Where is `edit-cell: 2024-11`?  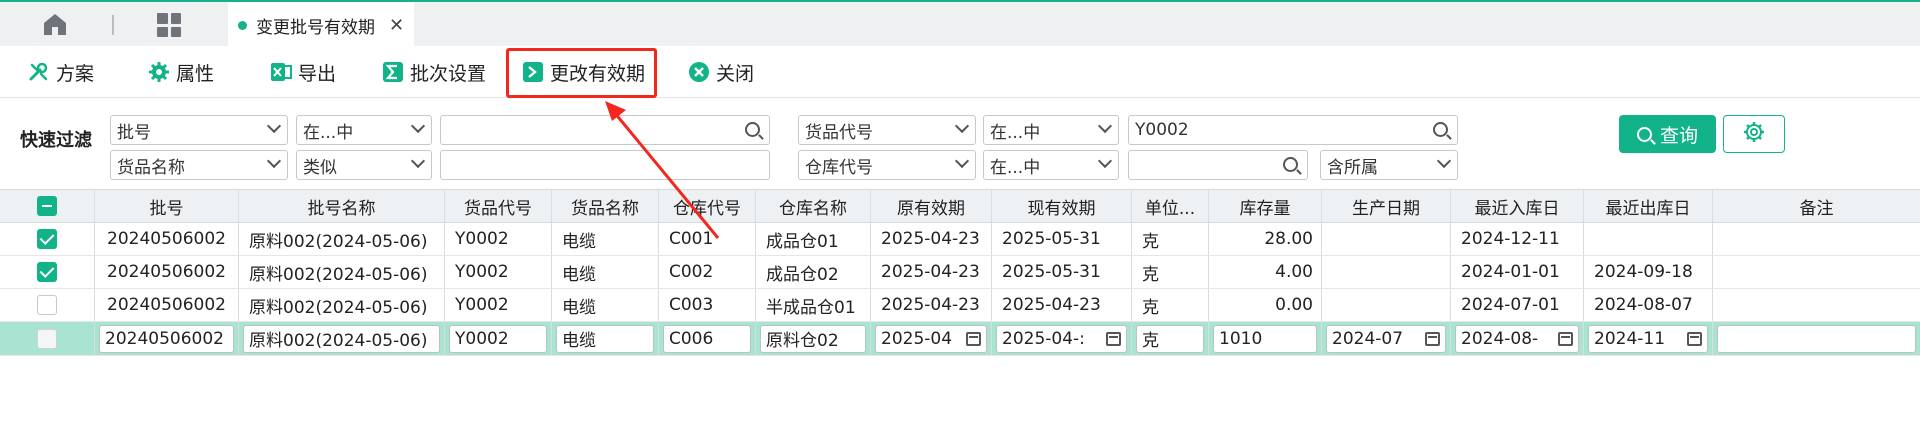
edit-cell: 2024-11 is located at coordinates (1648, 338).